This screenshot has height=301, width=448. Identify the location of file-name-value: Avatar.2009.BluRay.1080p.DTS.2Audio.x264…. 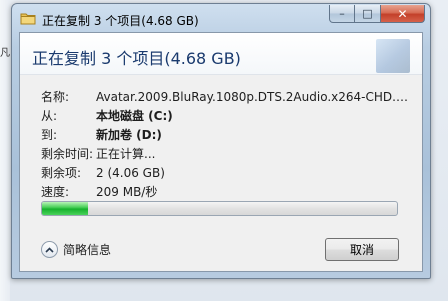
(253, 96).